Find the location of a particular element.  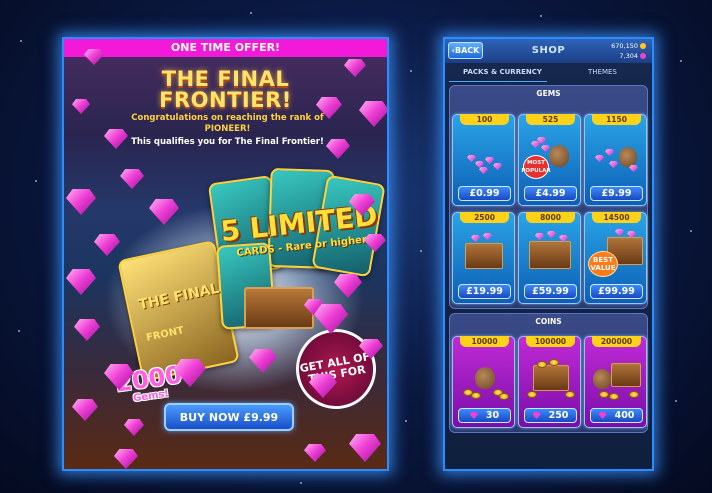

coin-pack-100000: 100000 250 is located at coordinates (549, 382).